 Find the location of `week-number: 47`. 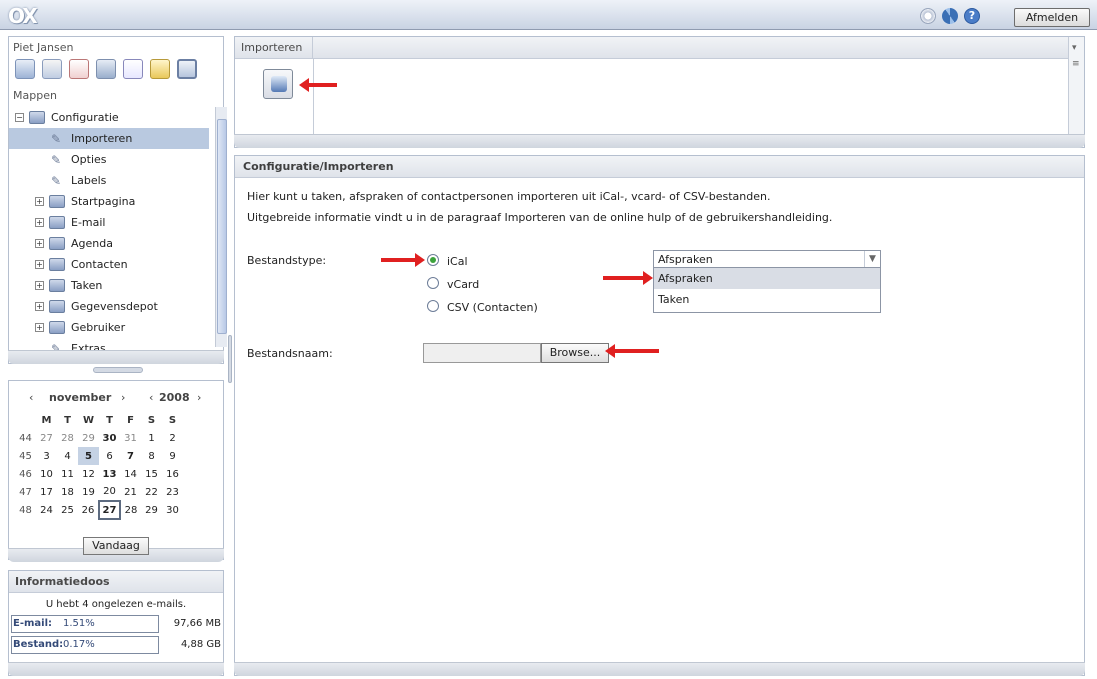

week-number: 47 is located at coordinates (25, 492).